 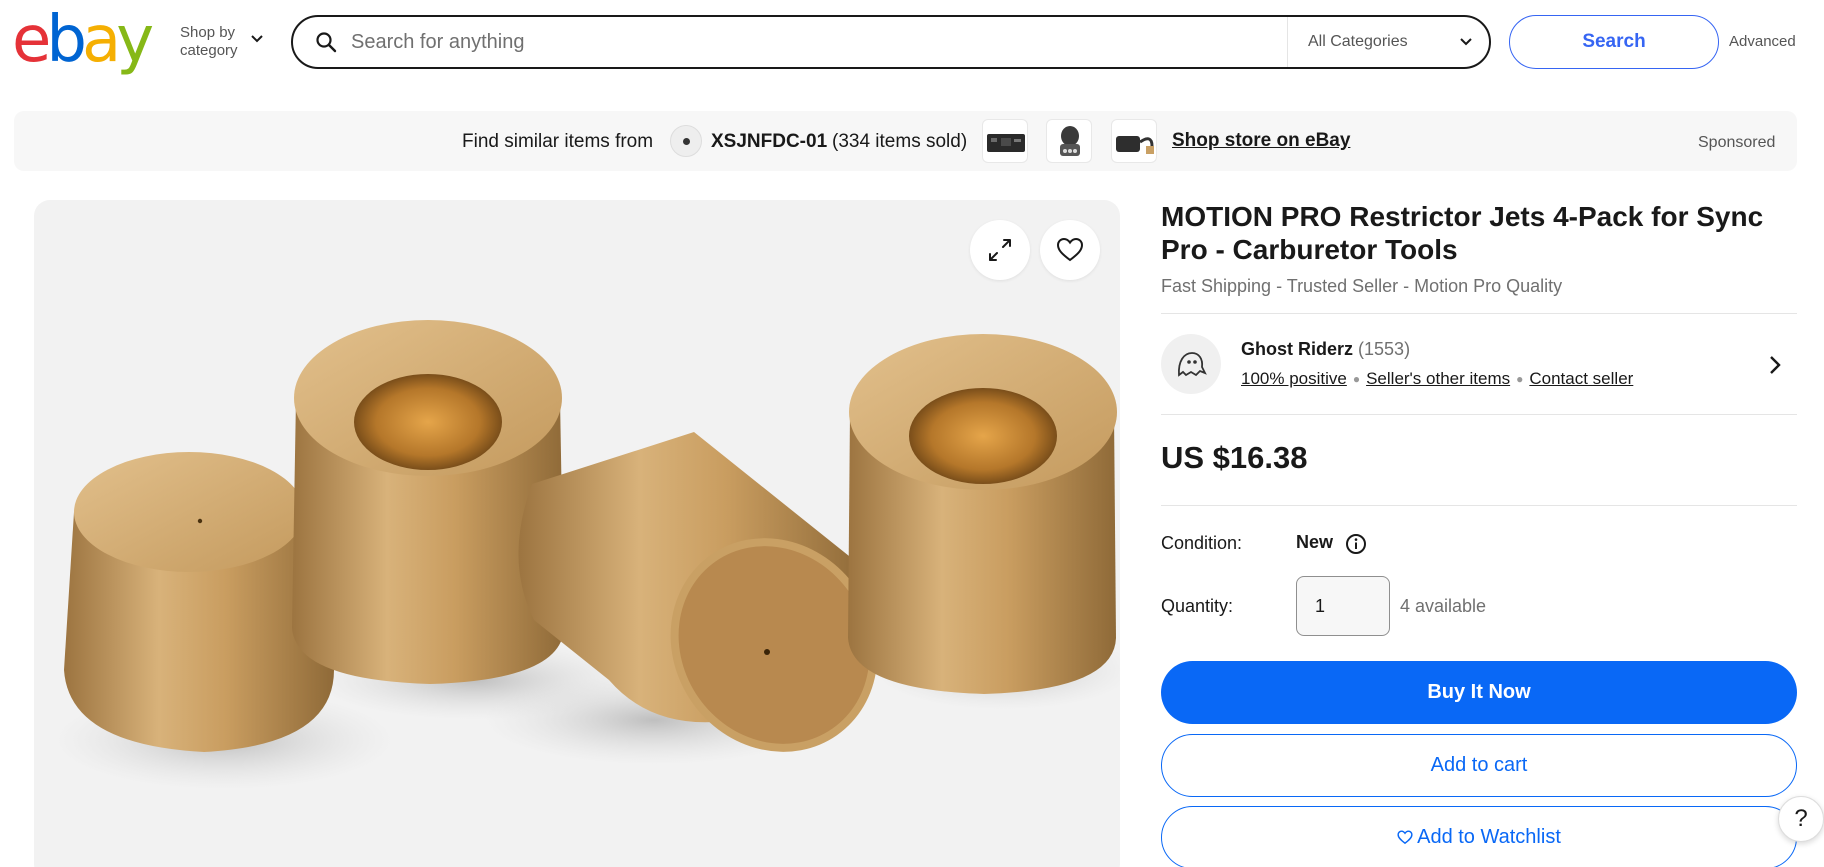 What do you see at coordinates (769, 142) in the screenshot?
I see `store-name: XSJNFDC-01` at bounding box center [769, 142].